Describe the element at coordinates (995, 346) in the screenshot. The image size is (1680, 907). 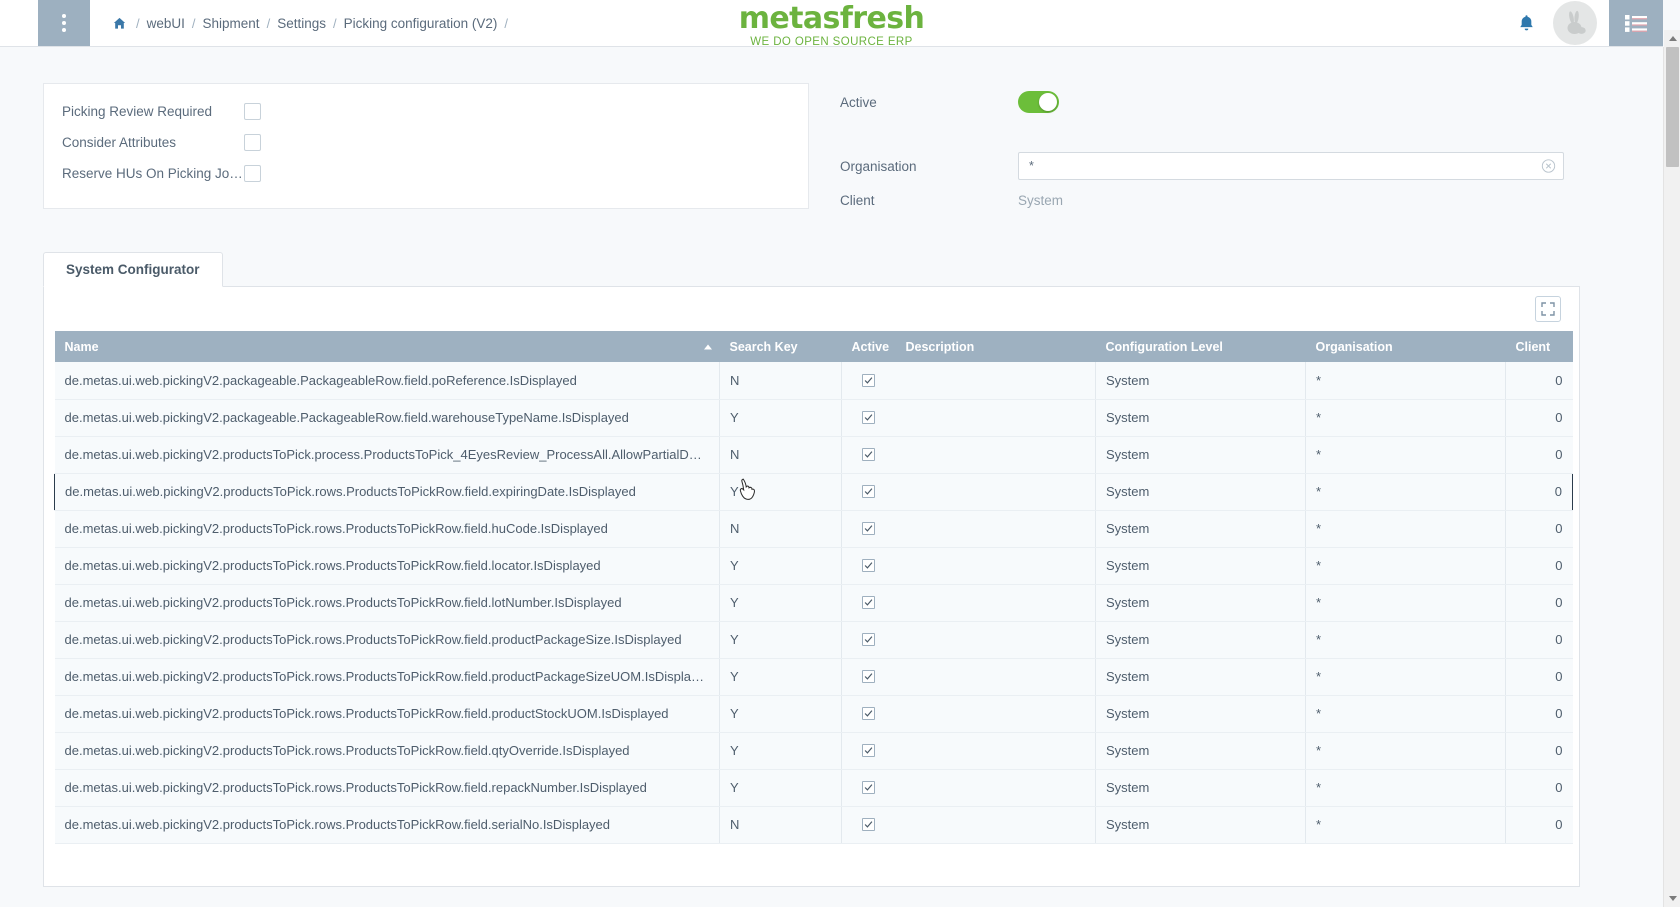
I see `column-header-description: Description` at that location.